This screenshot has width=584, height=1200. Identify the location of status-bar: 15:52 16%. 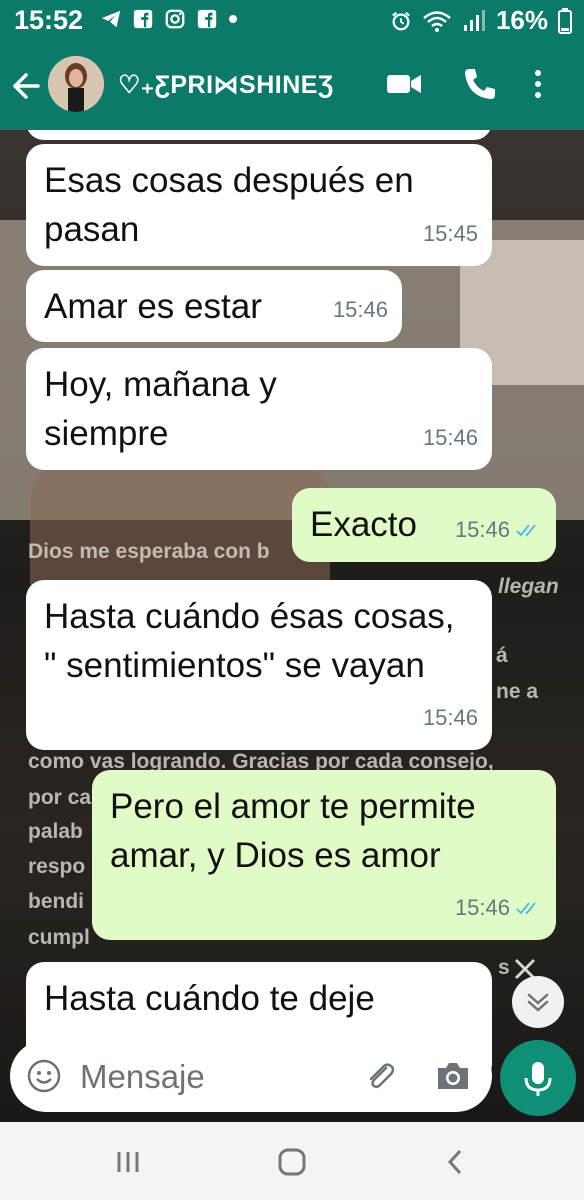
(292, 22).